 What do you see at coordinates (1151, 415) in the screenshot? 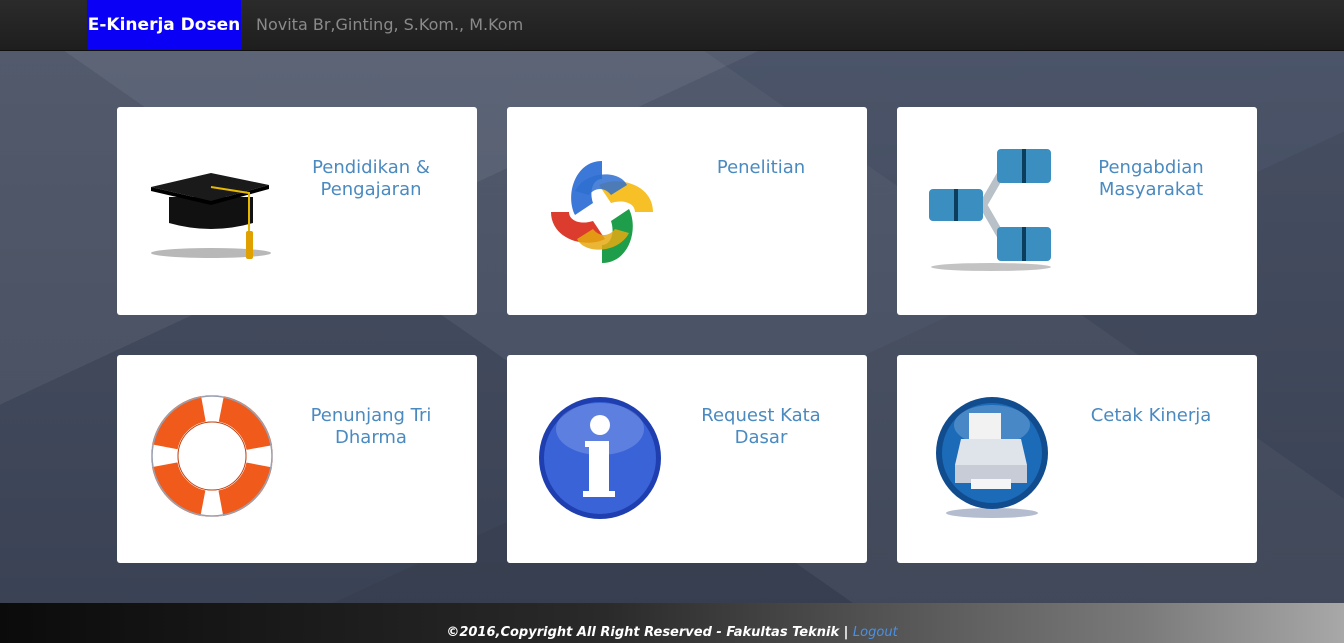
I see `card-title: Cetak Kinerja` at bounding box center [1151, 415].